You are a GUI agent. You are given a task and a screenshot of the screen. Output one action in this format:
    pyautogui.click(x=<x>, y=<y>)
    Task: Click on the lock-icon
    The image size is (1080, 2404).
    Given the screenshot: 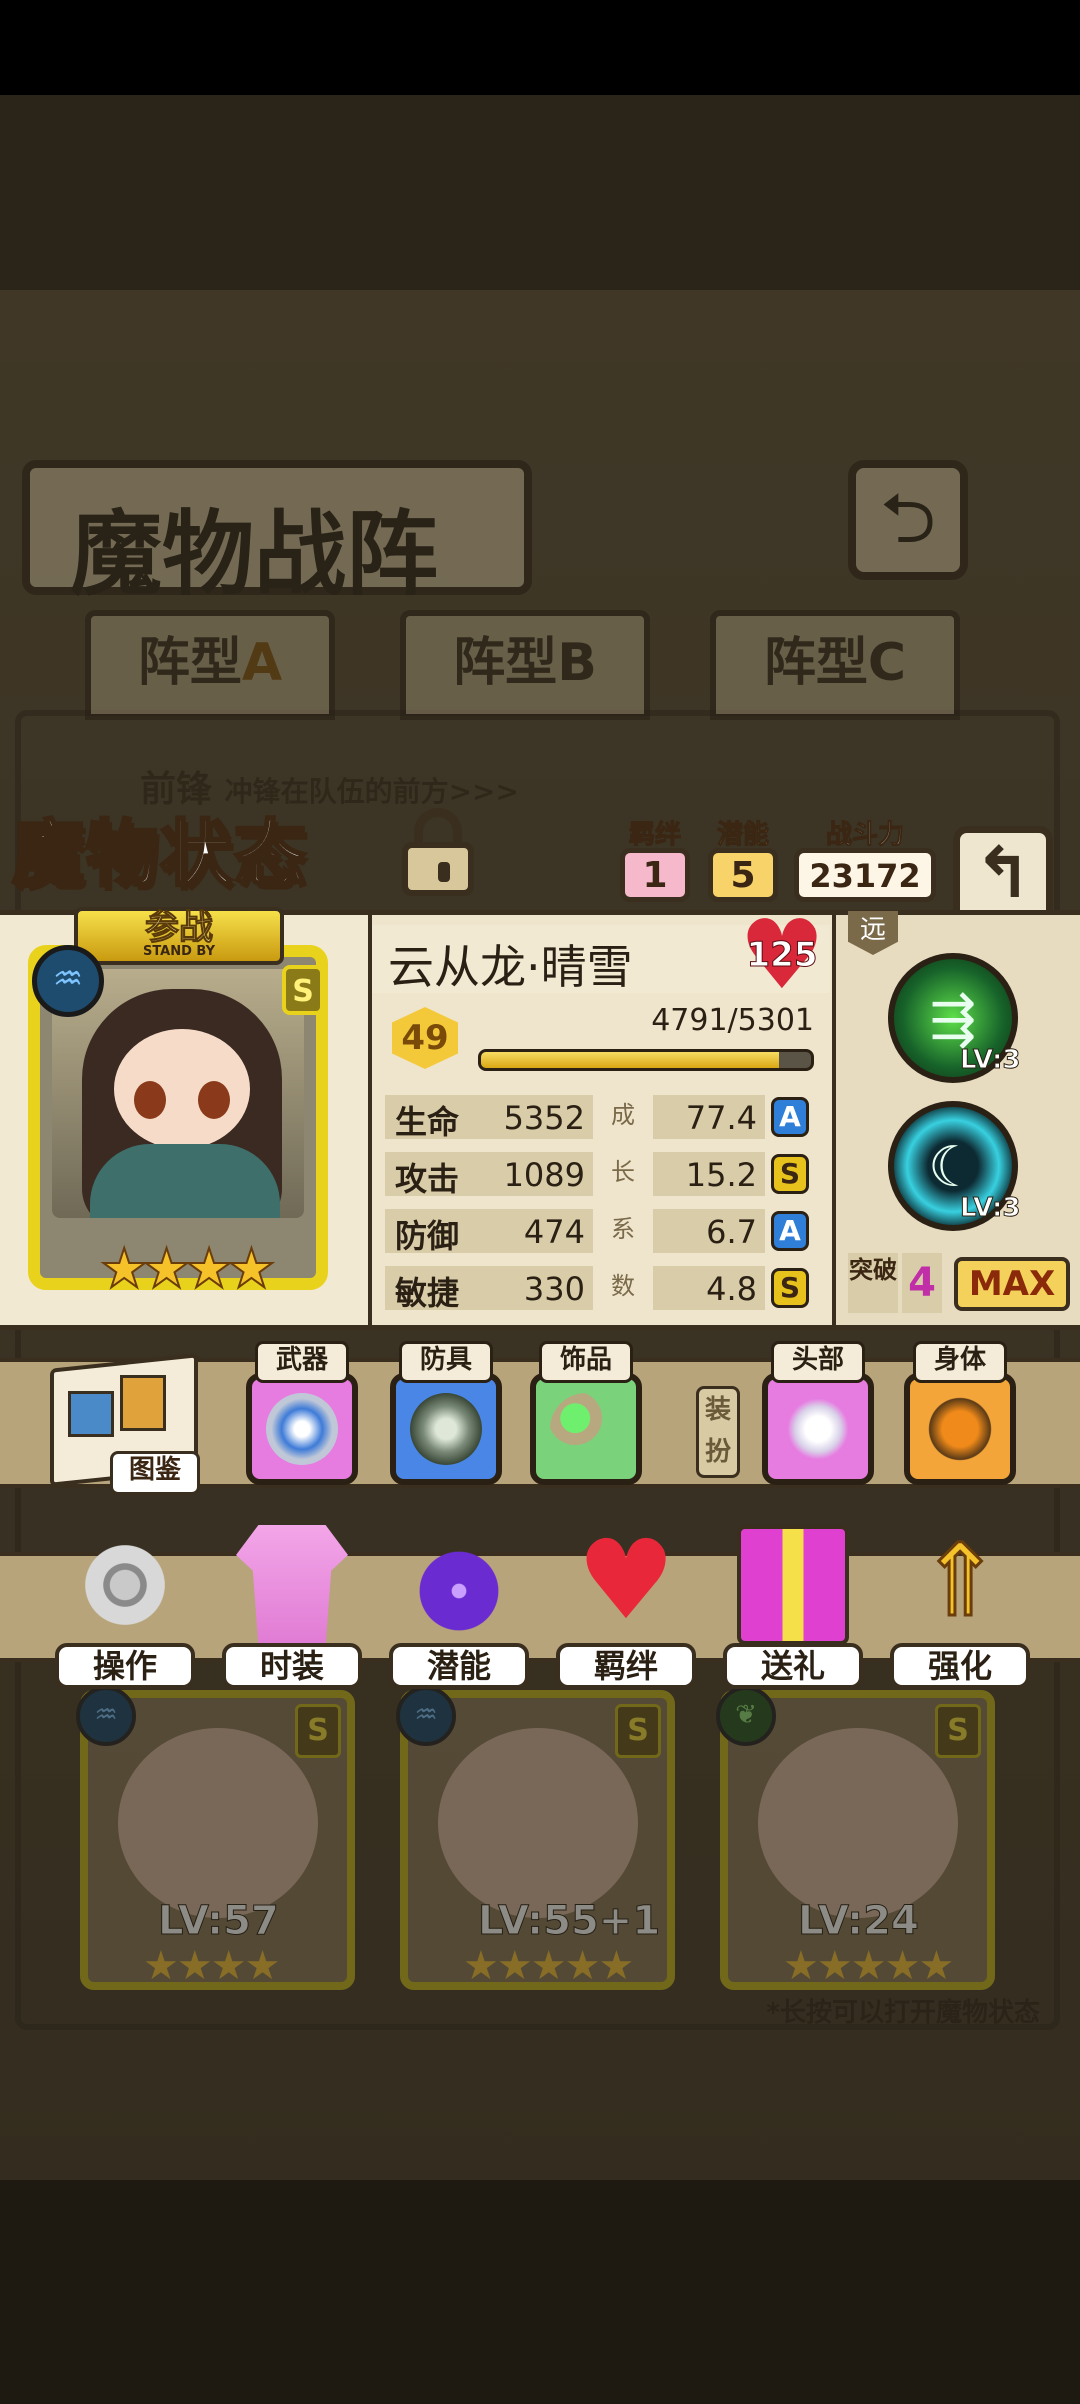 What is the action you would take?
    pyautogui.click(x=438, y=852)
    